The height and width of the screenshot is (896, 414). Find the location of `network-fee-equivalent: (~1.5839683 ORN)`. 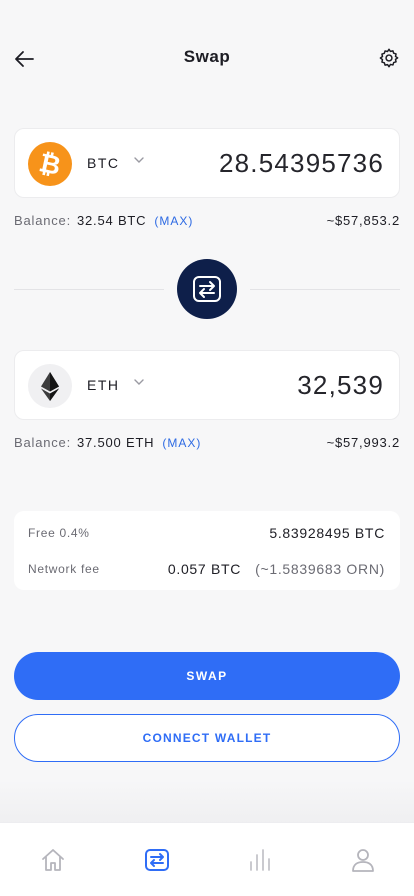

network-fee-equivalent: (~1.5839683 ORN) is located at coordinates (320, 569).